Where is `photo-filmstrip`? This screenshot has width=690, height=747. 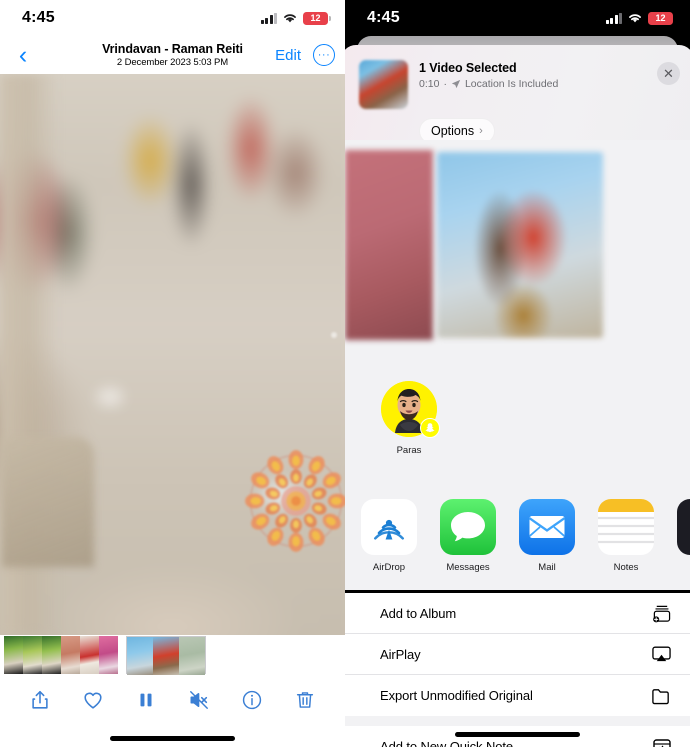
photo-filmstrip is located at coordinates (172, 655).